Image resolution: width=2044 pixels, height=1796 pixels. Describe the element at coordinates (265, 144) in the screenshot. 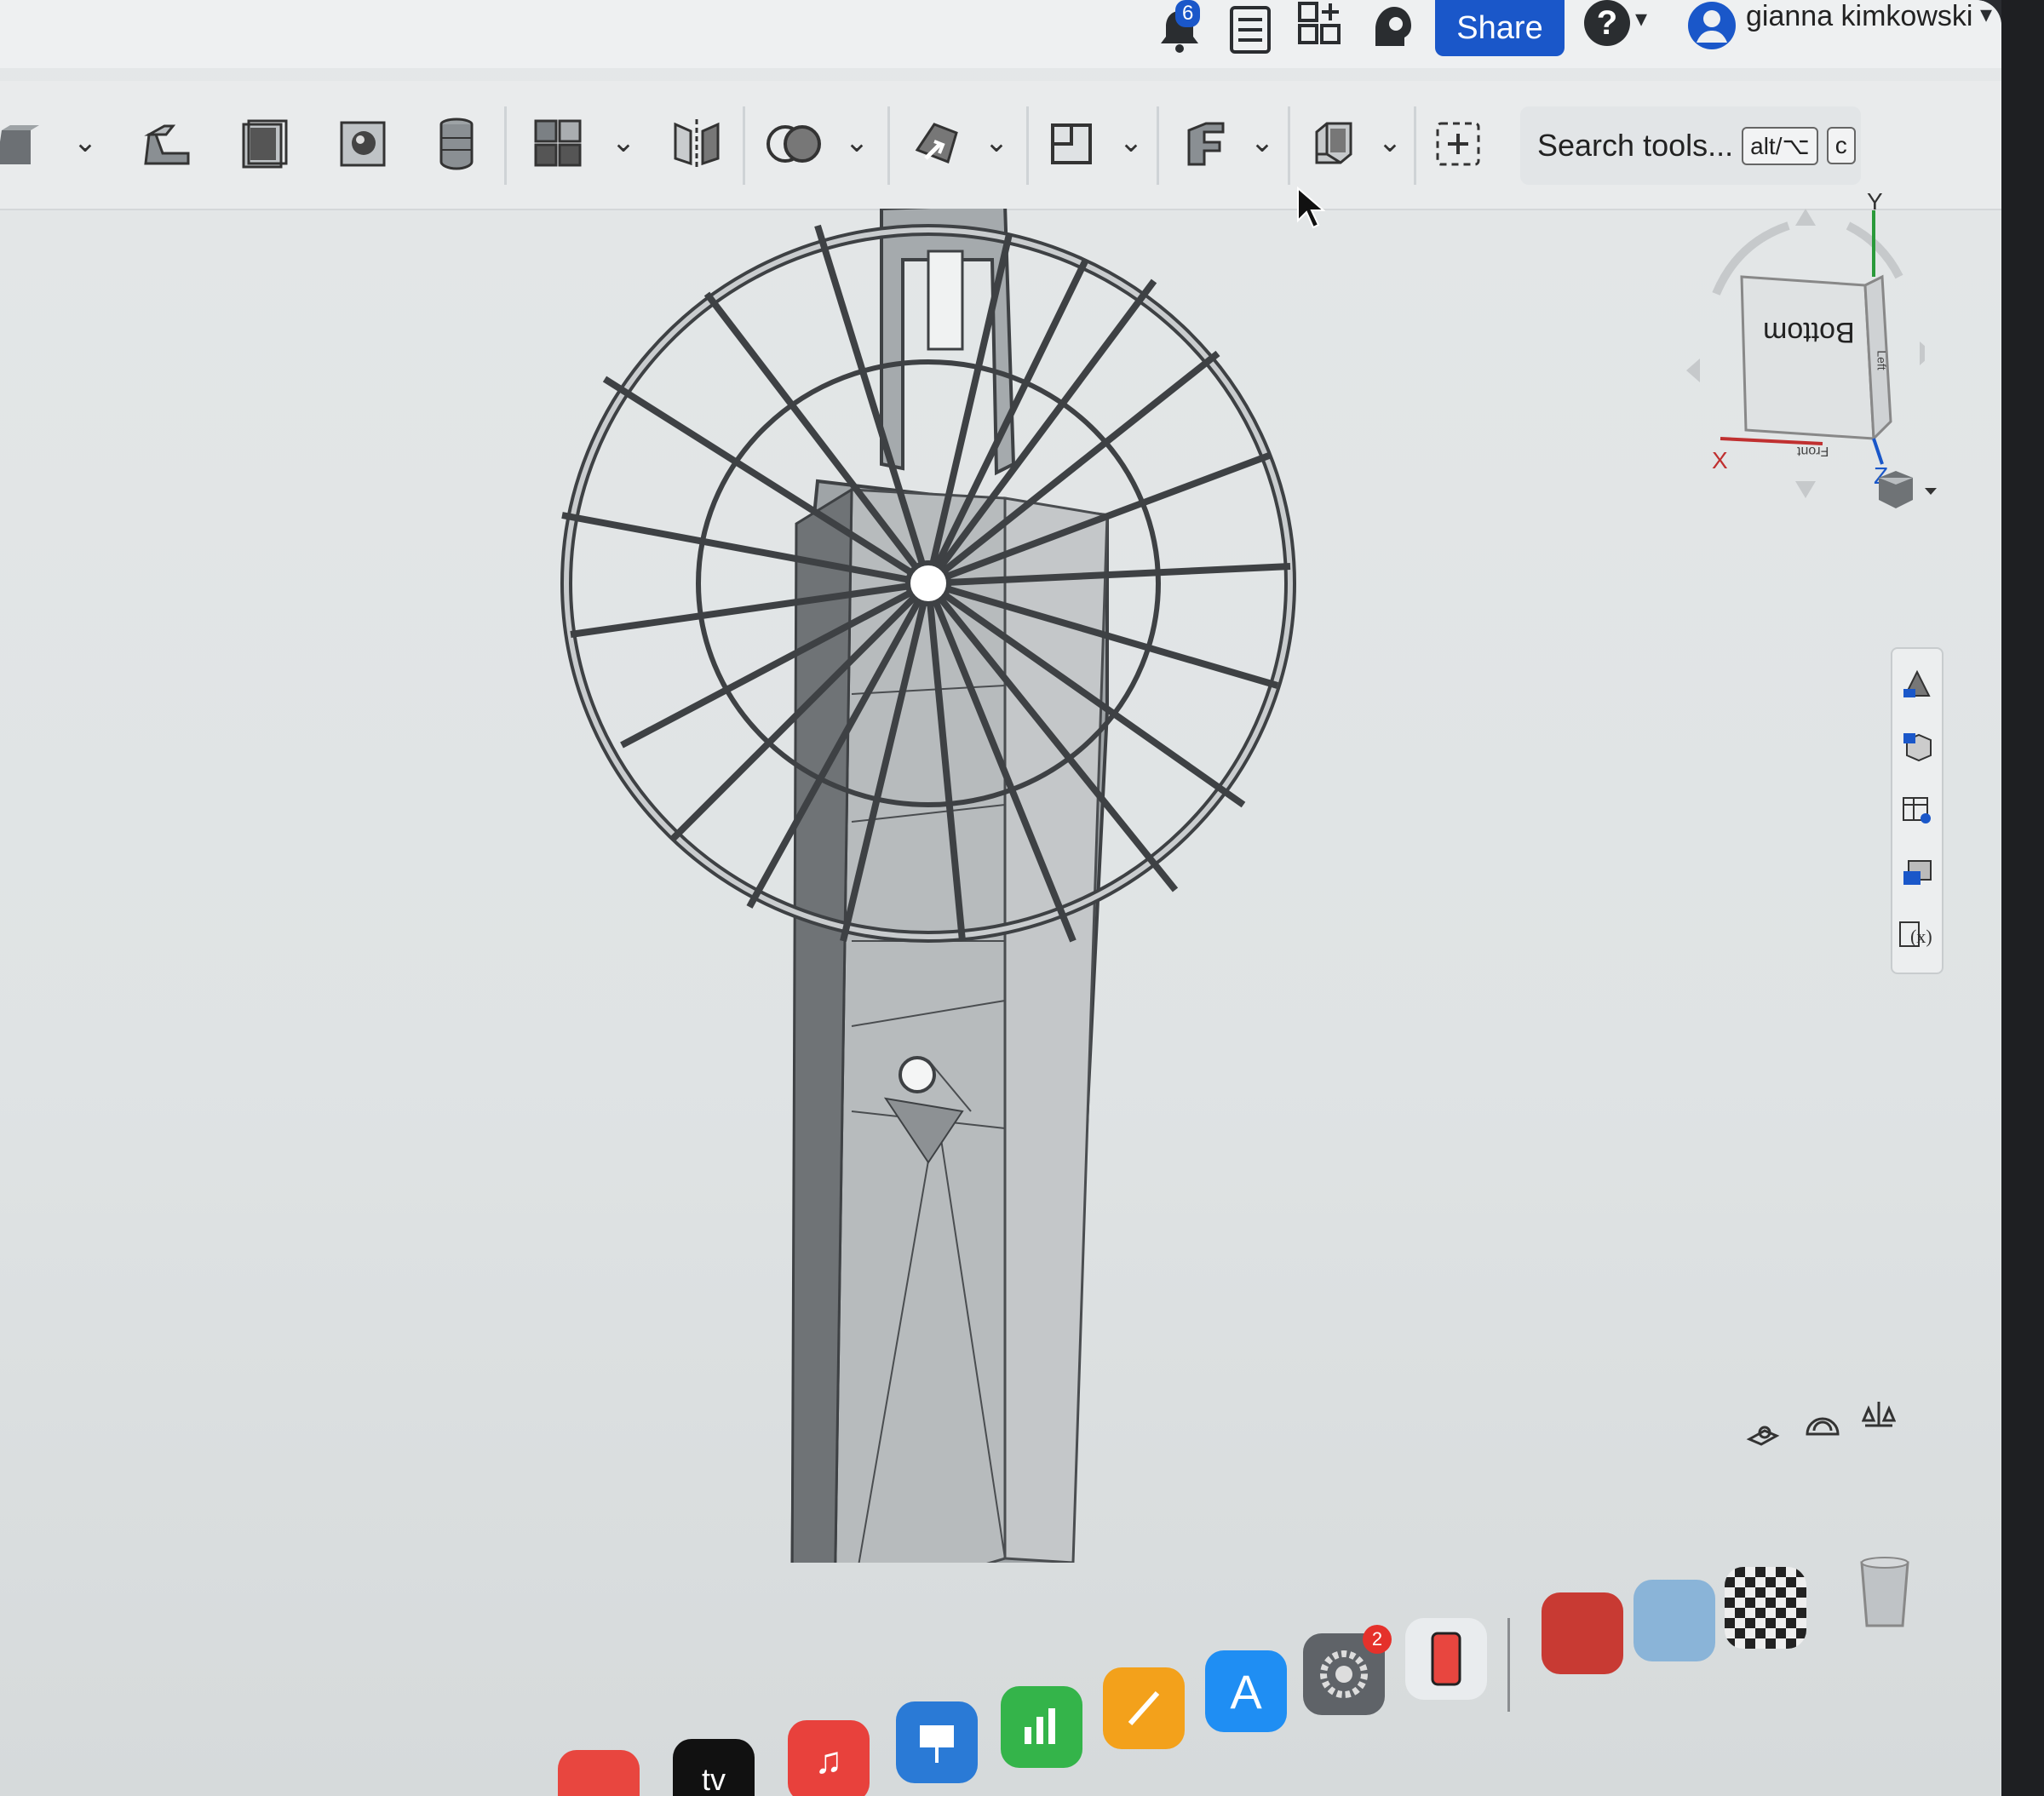

I see `shell-icon` at that location.